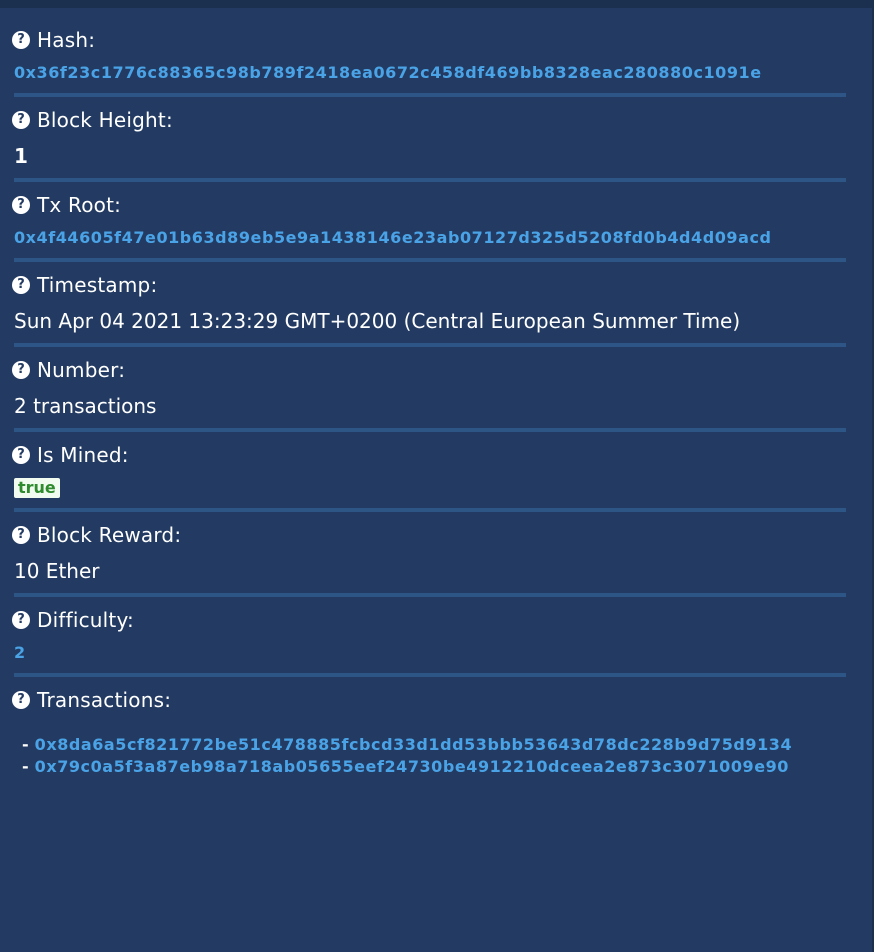 The height and width of the screenshot is (952, 874). What do you see at coordinates (109, 535) in the screenshot?
I see `block-reward-label: Block Reward:` at bounding box center [109, 535].